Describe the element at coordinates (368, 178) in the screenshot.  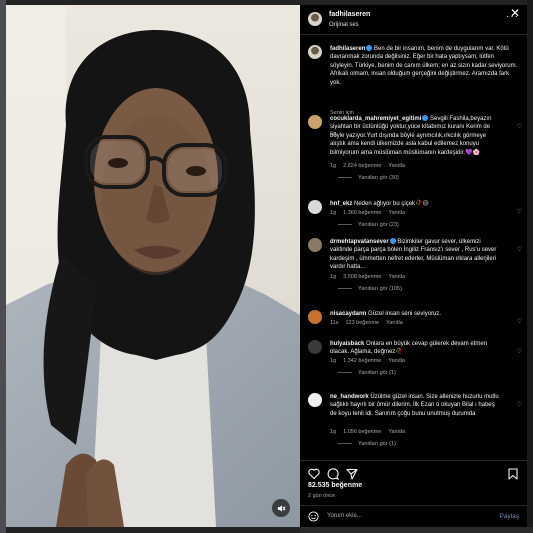
I see `view-replies-button: Yanıtları gör (30)` at that location.